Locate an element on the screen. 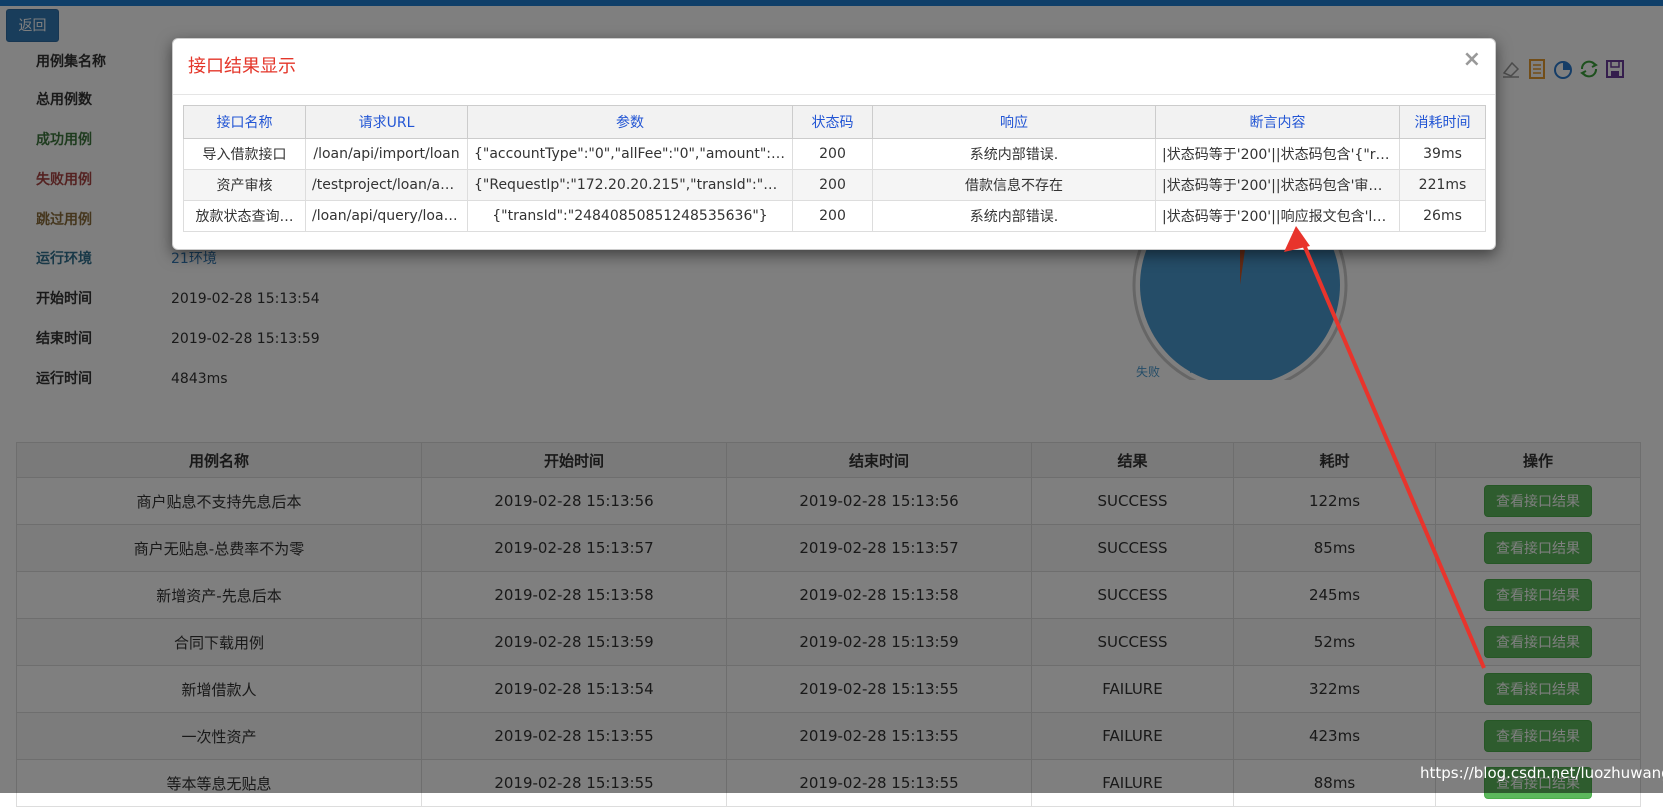  close-icon: × is located at coordinates (1472, 60).